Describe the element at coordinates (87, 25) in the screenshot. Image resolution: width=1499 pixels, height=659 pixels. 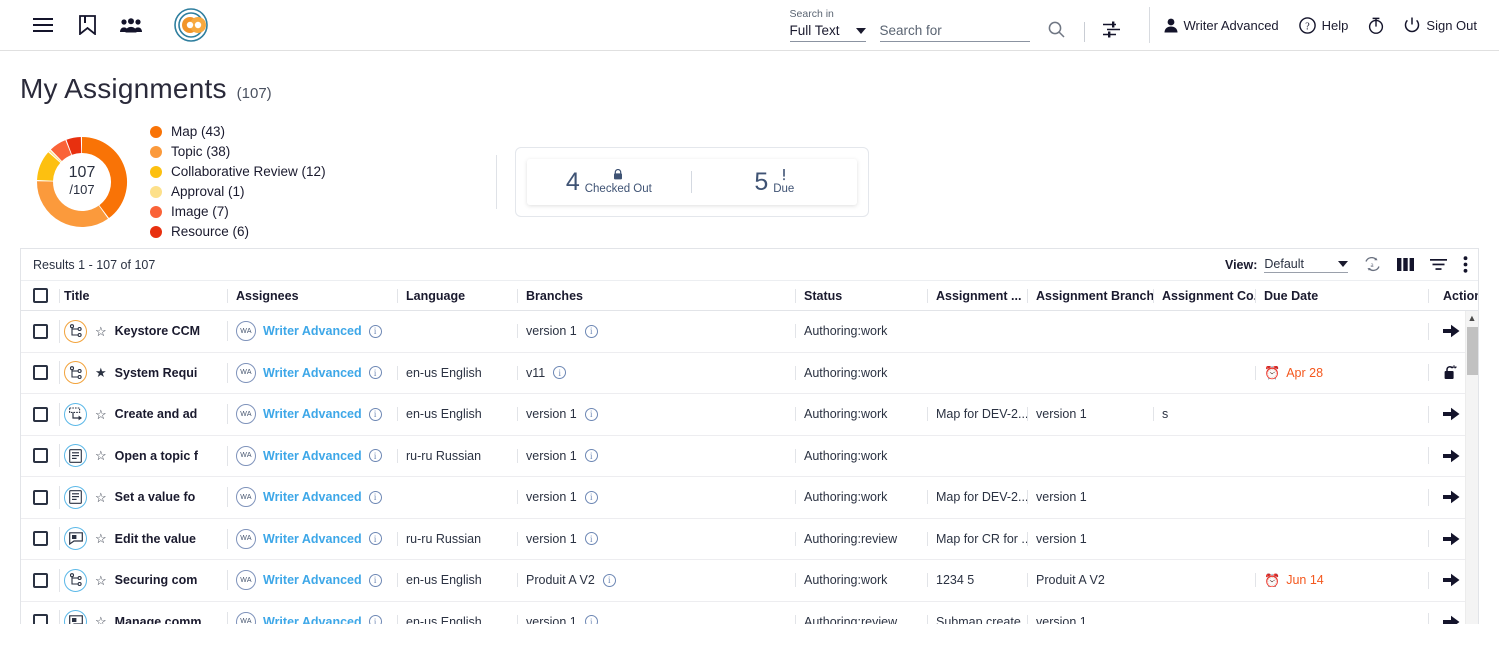
I see `bookmark-icon` at that location.